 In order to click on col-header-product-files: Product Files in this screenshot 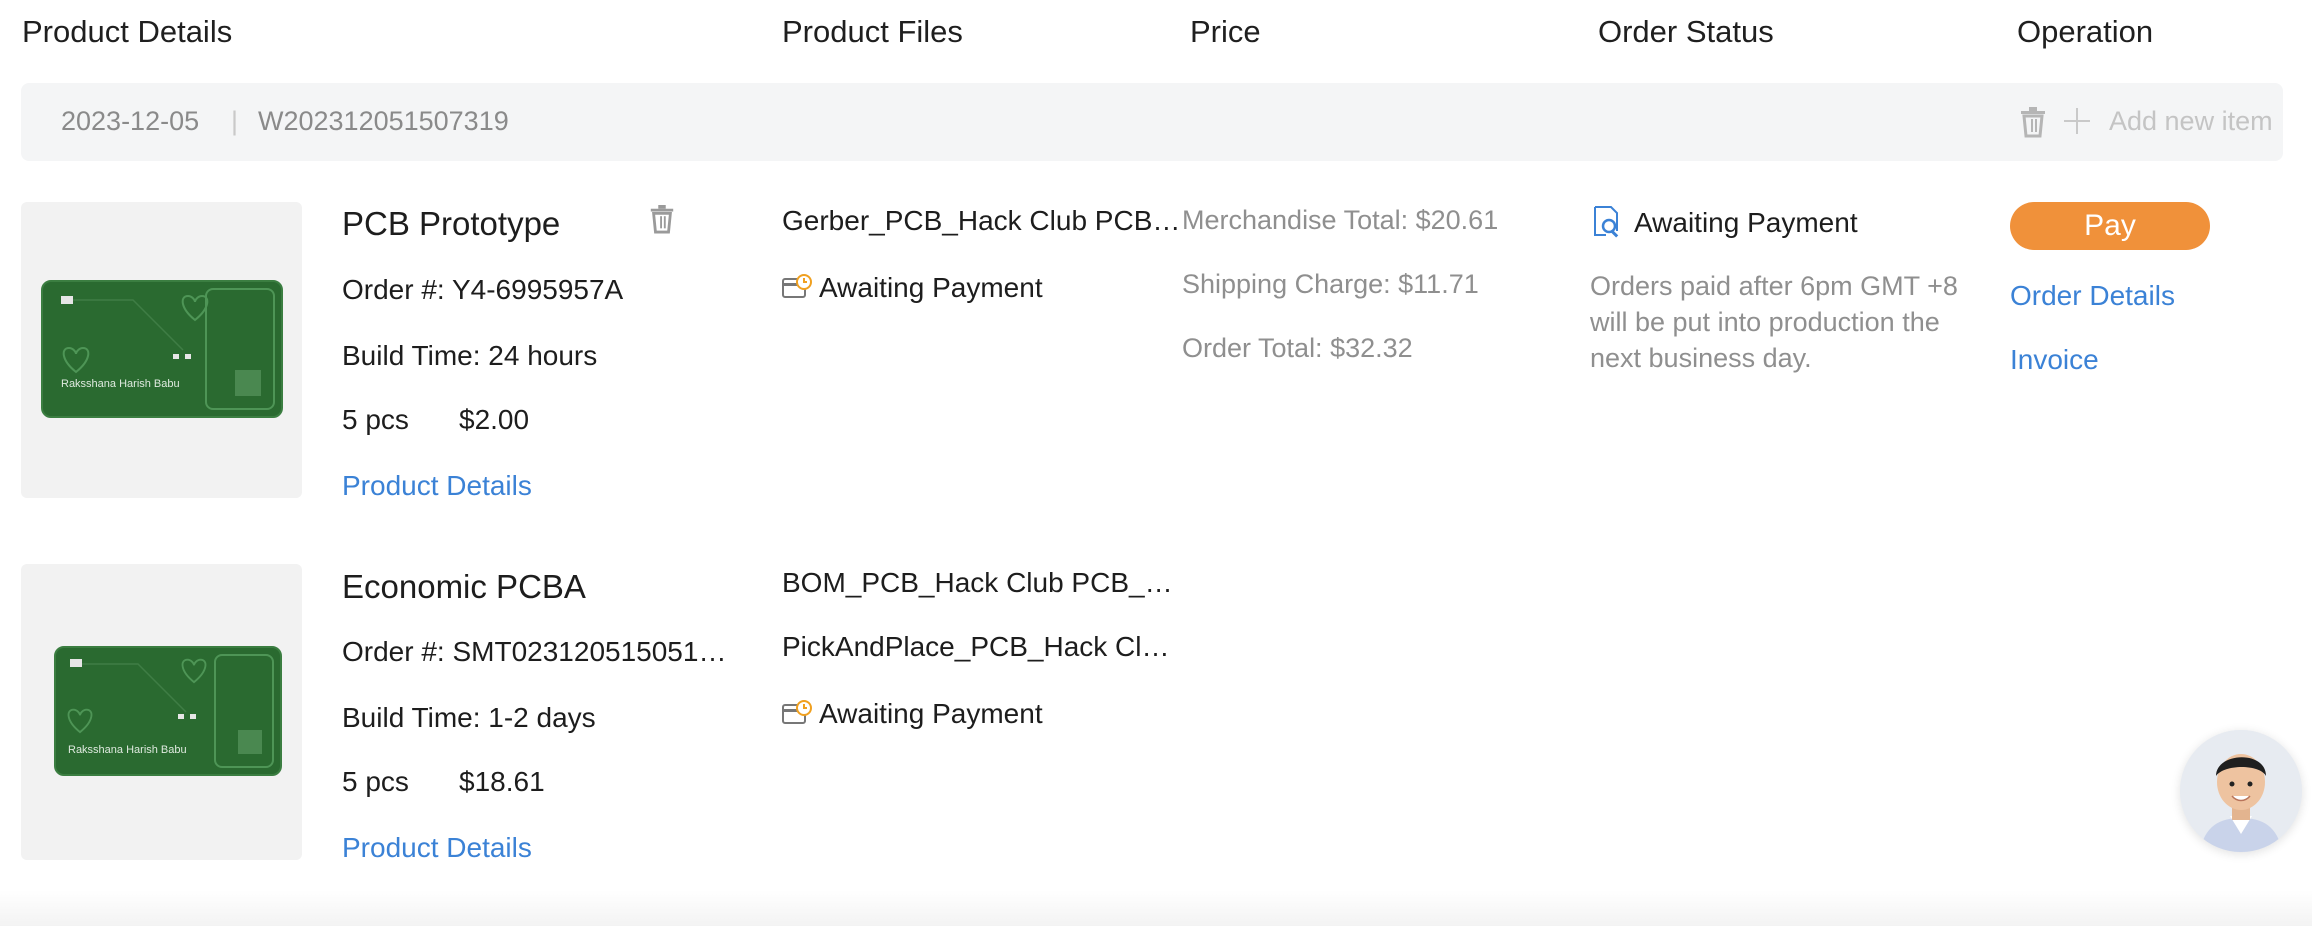, I will do `click(872, 31)`.